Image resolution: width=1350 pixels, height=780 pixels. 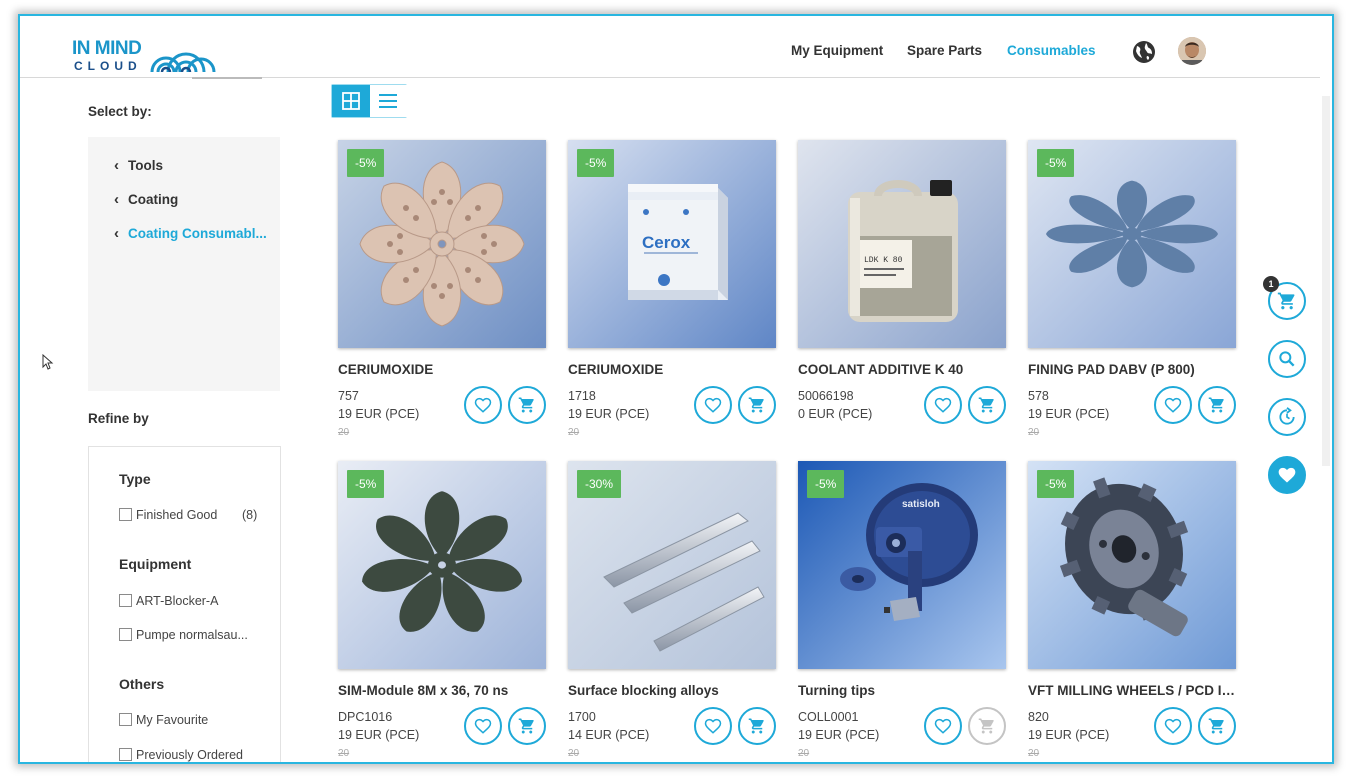 I want to click on refine-by-heading: Refine by, so click(x=118, y=418).